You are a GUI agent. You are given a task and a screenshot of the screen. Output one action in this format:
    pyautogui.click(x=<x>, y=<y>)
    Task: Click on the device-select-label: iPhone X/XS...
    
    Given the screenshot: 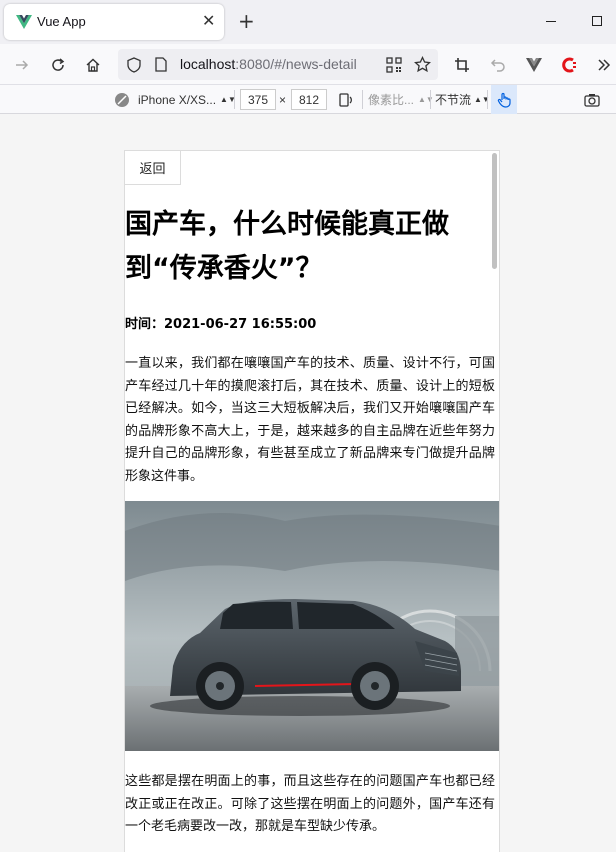 What is the action you would take?
    pyautogui.click(x=177, y=99)
    